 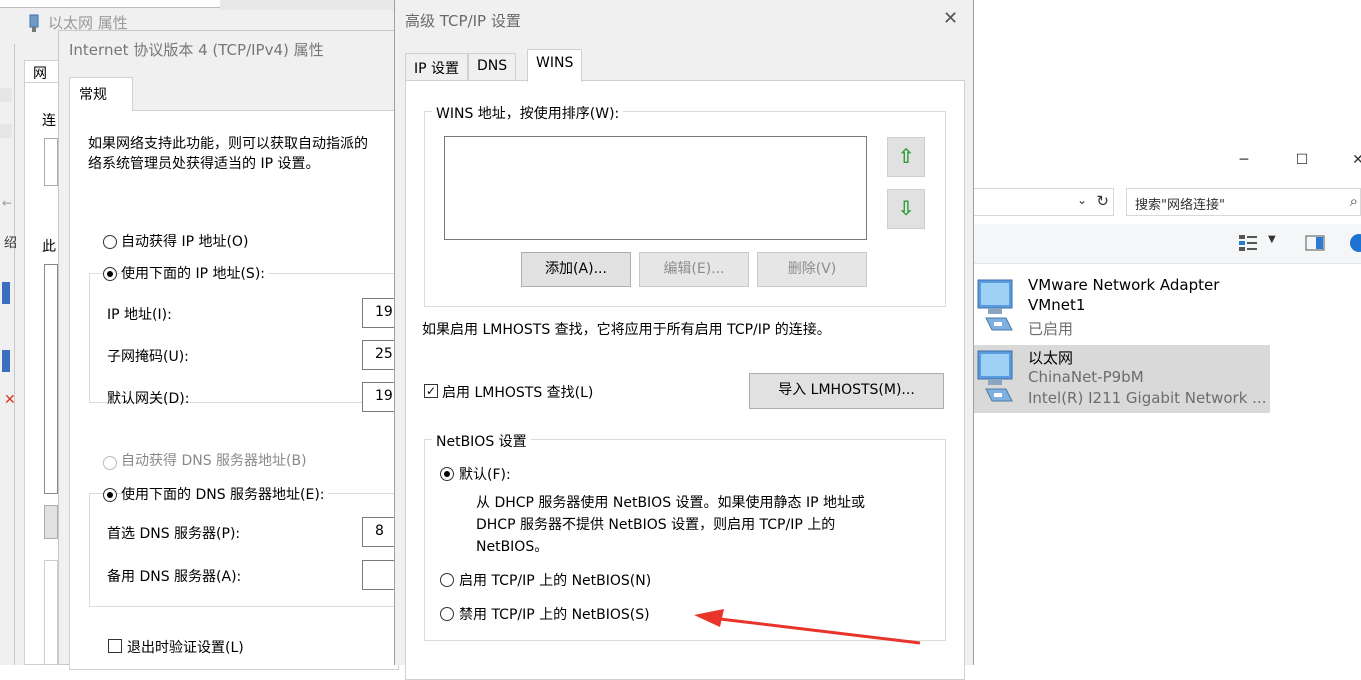 I want to click on preview-pane-icon, so click(x=1315, y=243).